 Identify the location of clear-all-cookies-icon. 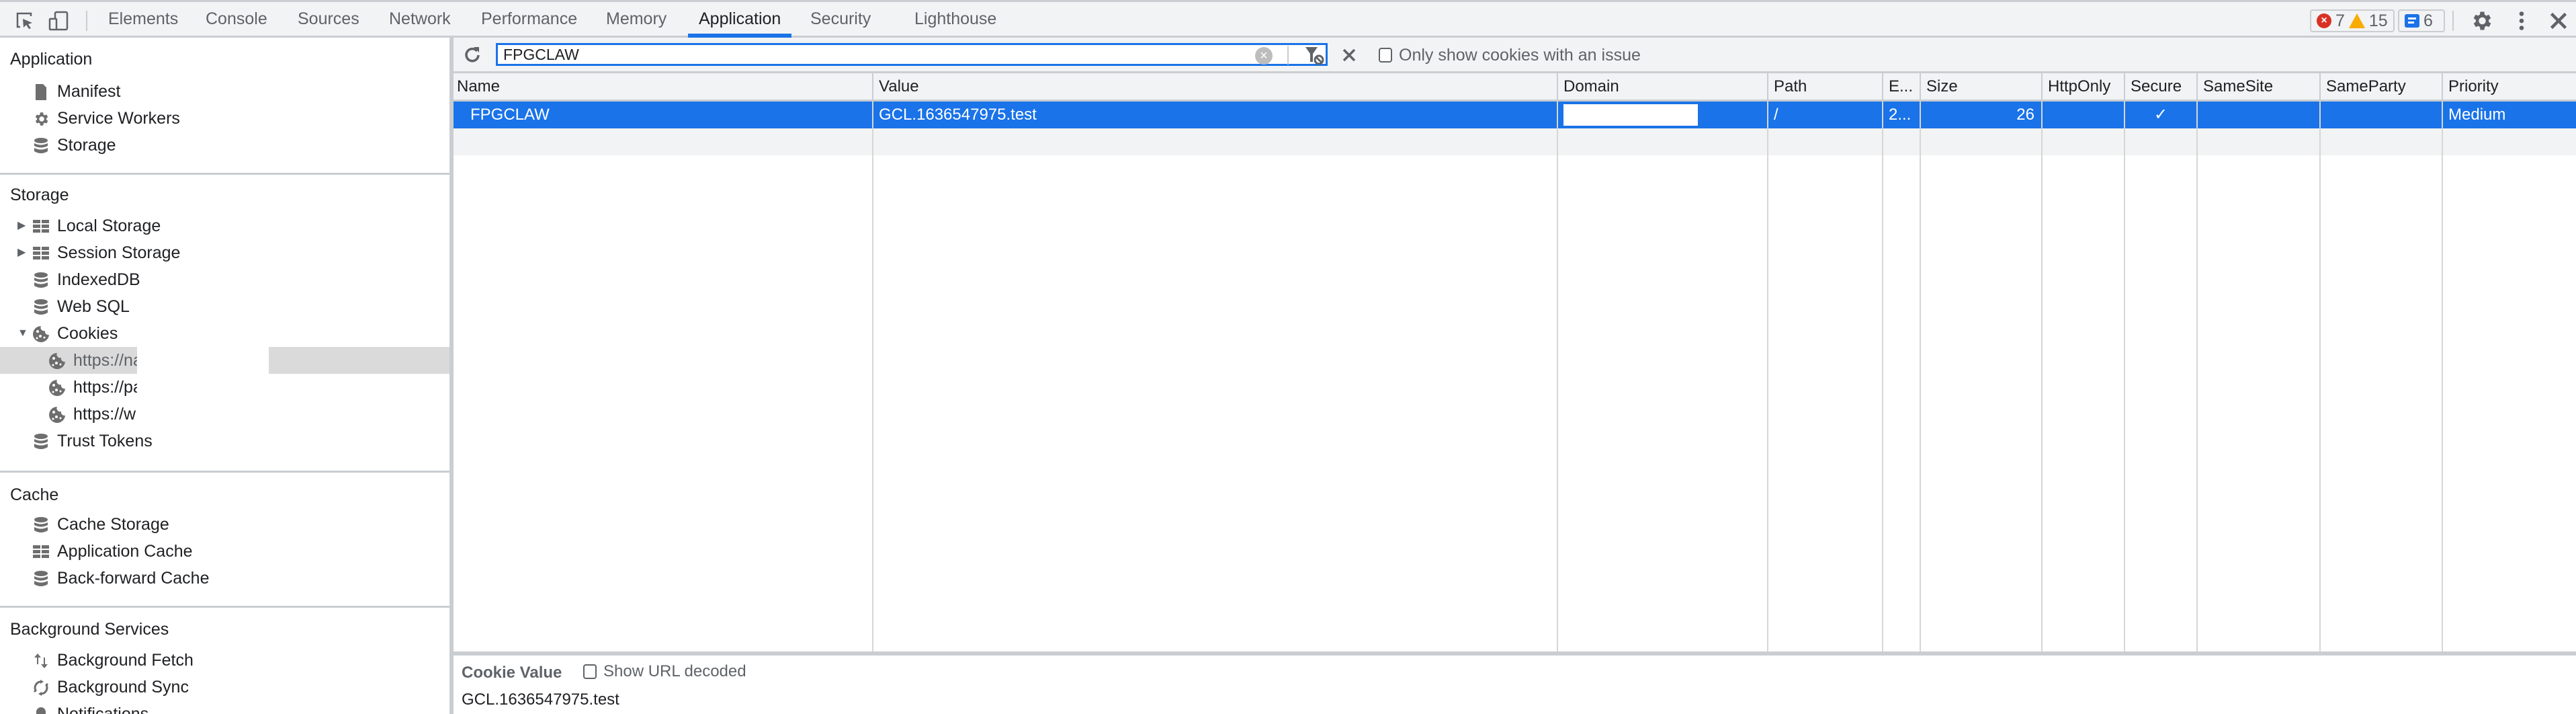
(1349, 55).